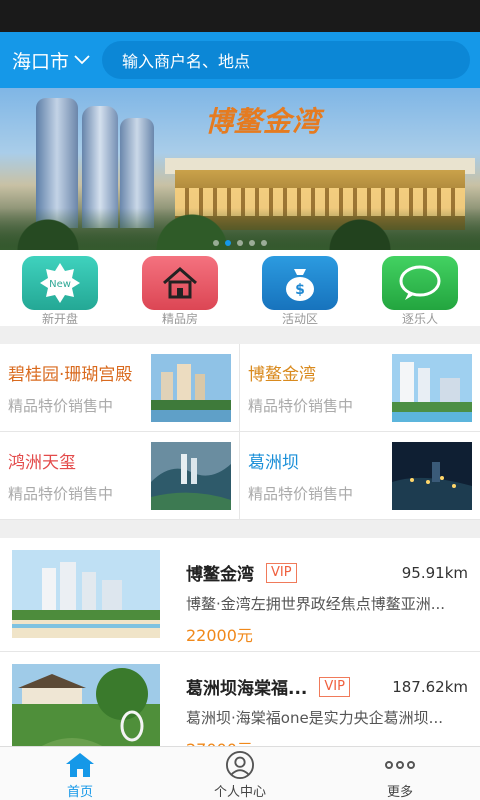 This screenshot has height=800, width=480. Describe the element at coordinates (360, 388) in the screenshot. I see `featured-item: 博鳌金湾 精品特价销售中` at that location.